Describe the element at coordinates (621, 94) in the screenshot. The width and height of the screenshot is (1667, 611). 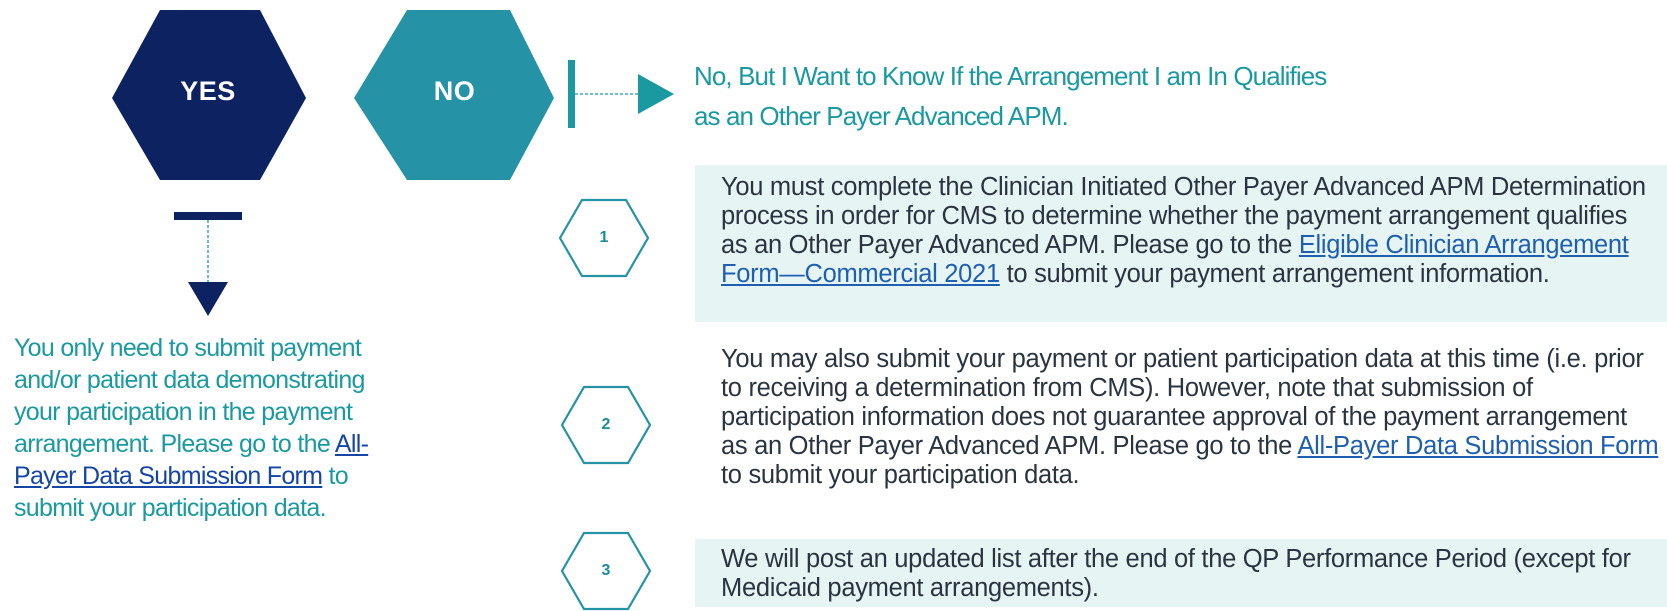
I see `no-branch-arrow` at that location.